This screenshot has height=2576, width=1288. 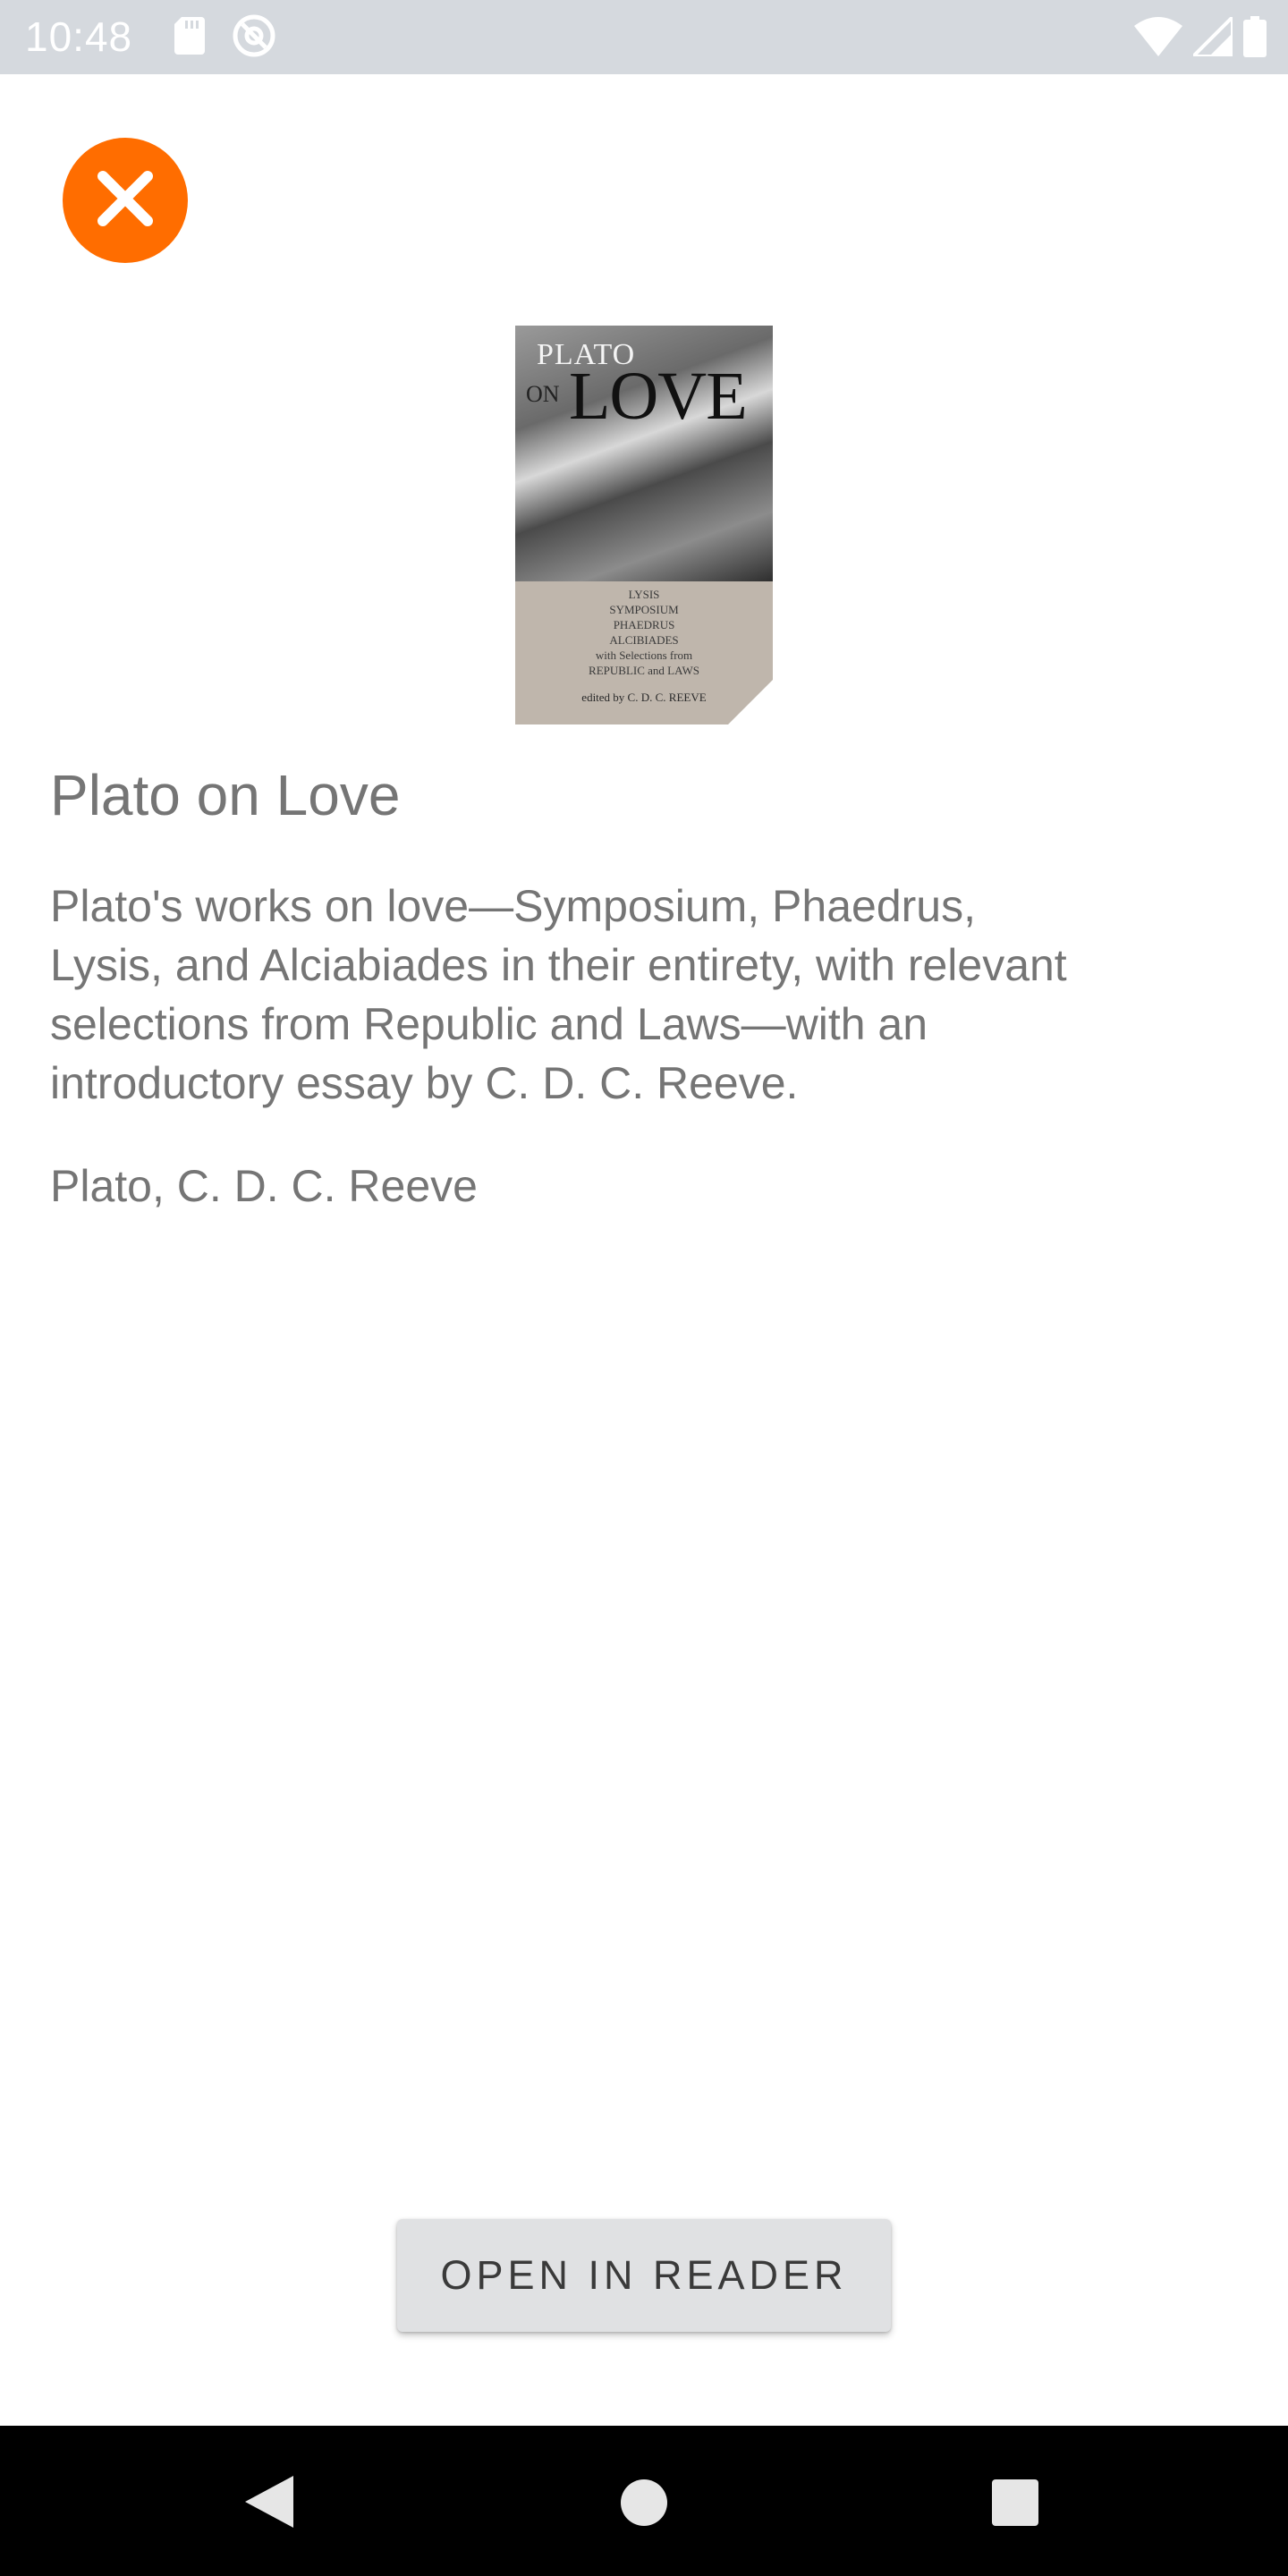 I want to click on book-title: Plato on Love, so click(x=225, y=795).